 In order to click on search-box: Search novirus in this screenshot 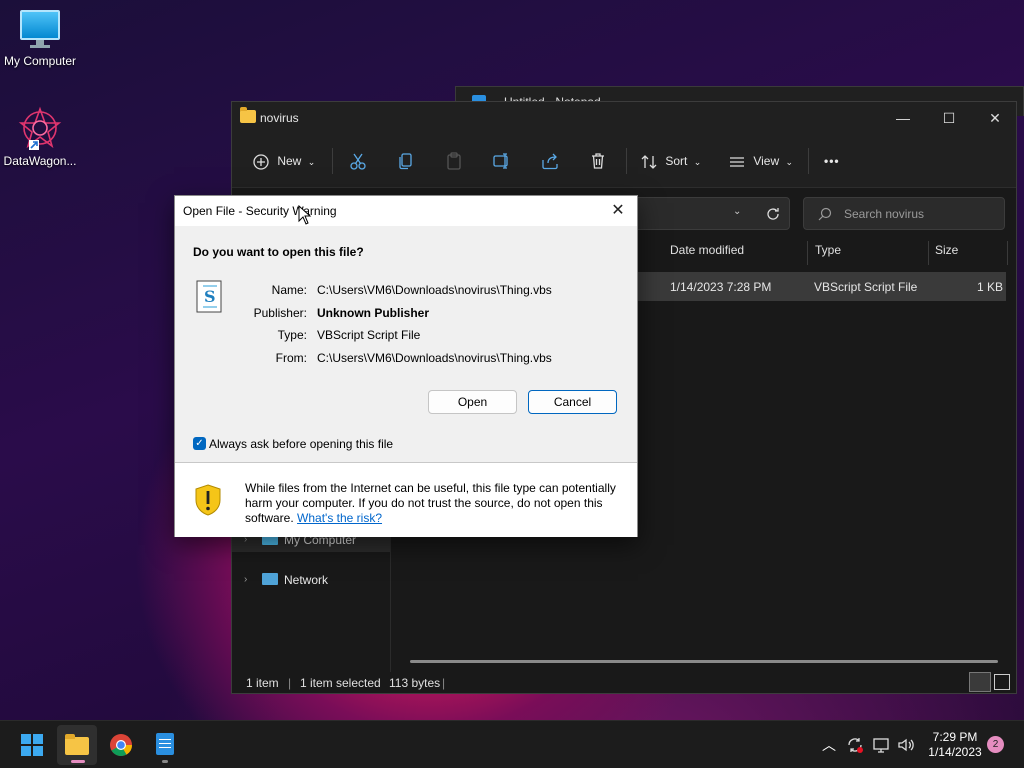, I will do `click(904, 213)`.